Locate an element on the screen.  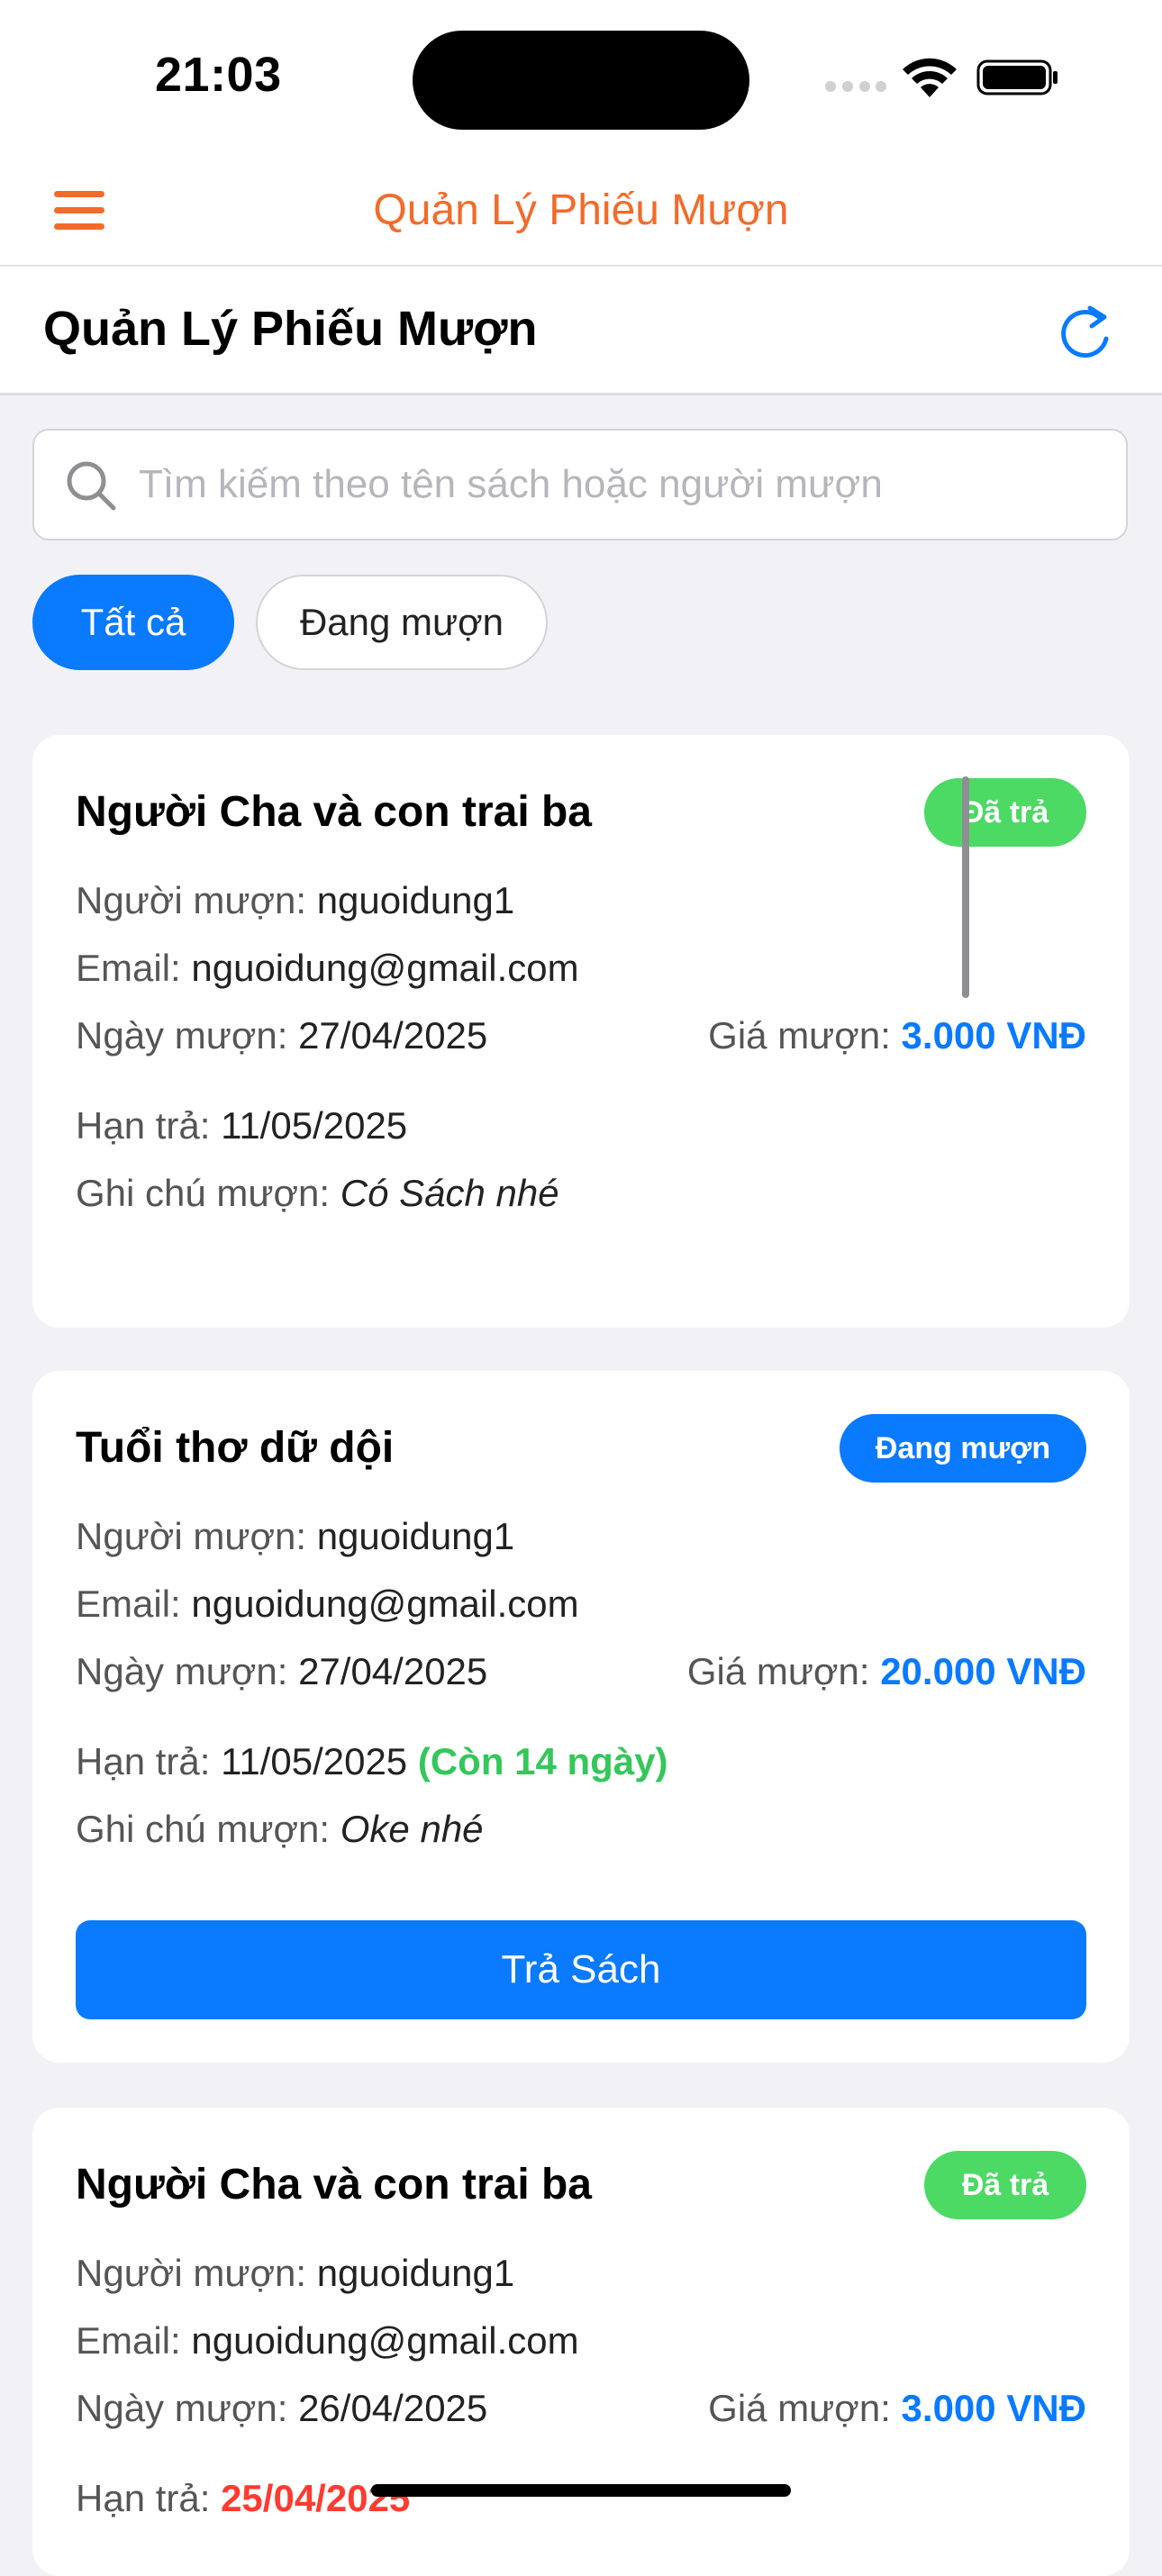
note-value: Oke nhé is located at coordinates (412, 1829).